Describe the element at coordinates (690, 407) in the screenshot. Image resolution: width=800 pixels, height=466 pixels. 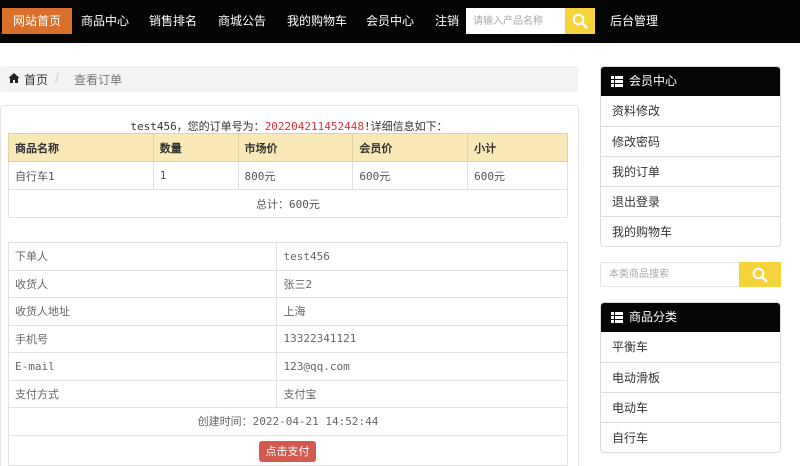
I see `sidebar-item-electric-bike: 电动车` at that location.